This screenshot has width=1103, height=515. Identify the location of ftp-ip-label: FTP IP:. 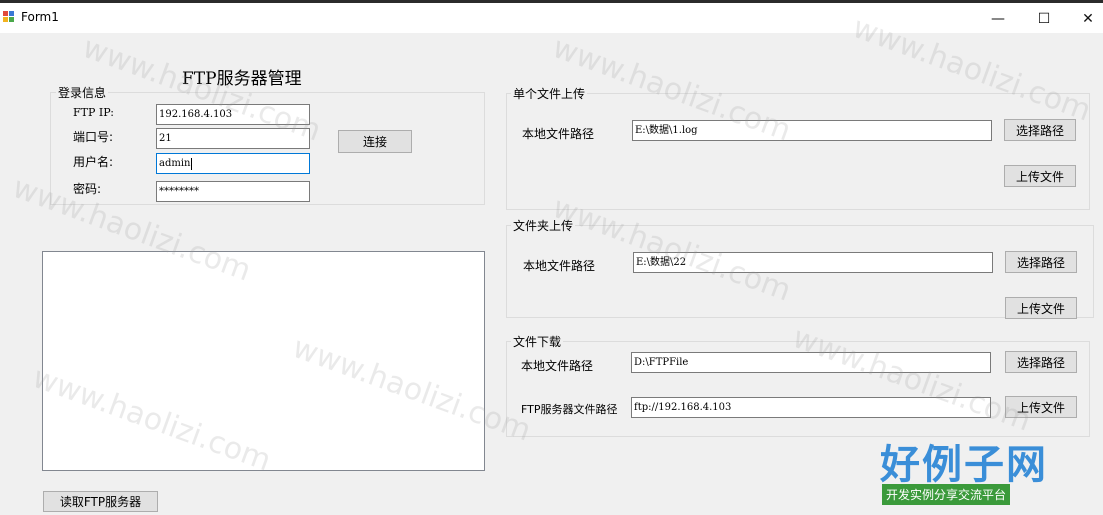
(93, 112).